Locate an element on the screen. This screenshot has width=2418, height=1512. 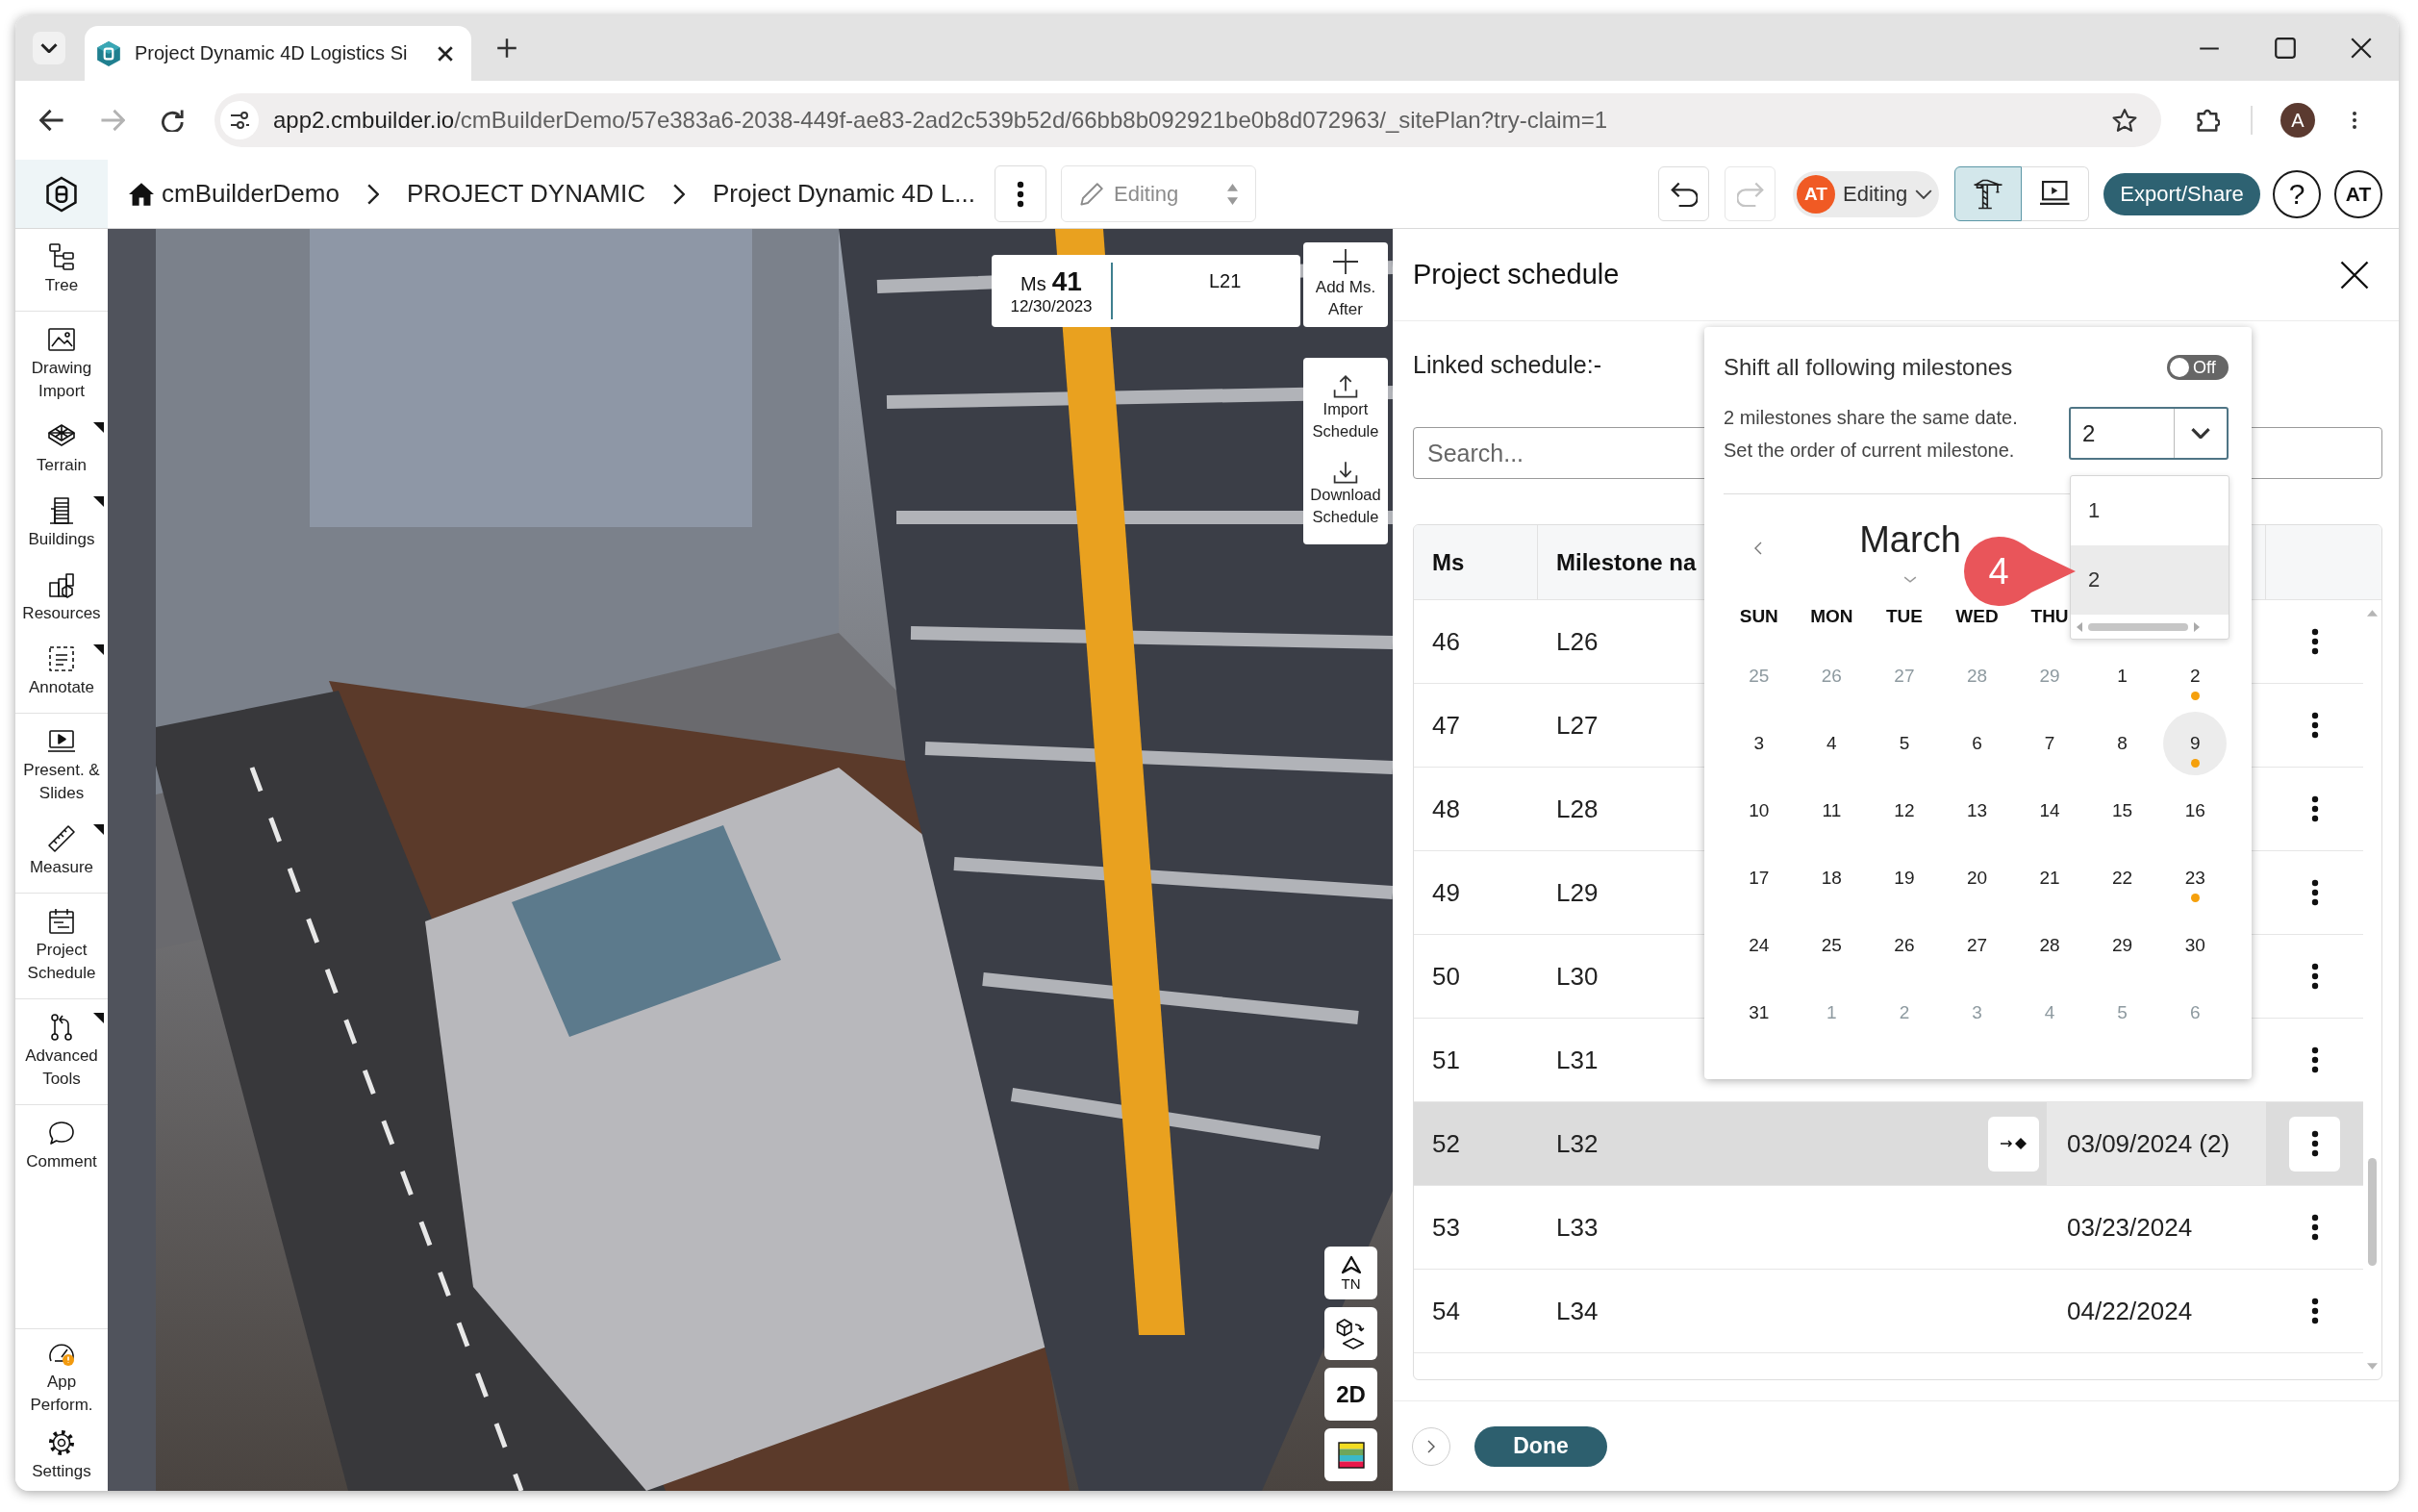
month-label: March is located at coordinates (1910, 540).